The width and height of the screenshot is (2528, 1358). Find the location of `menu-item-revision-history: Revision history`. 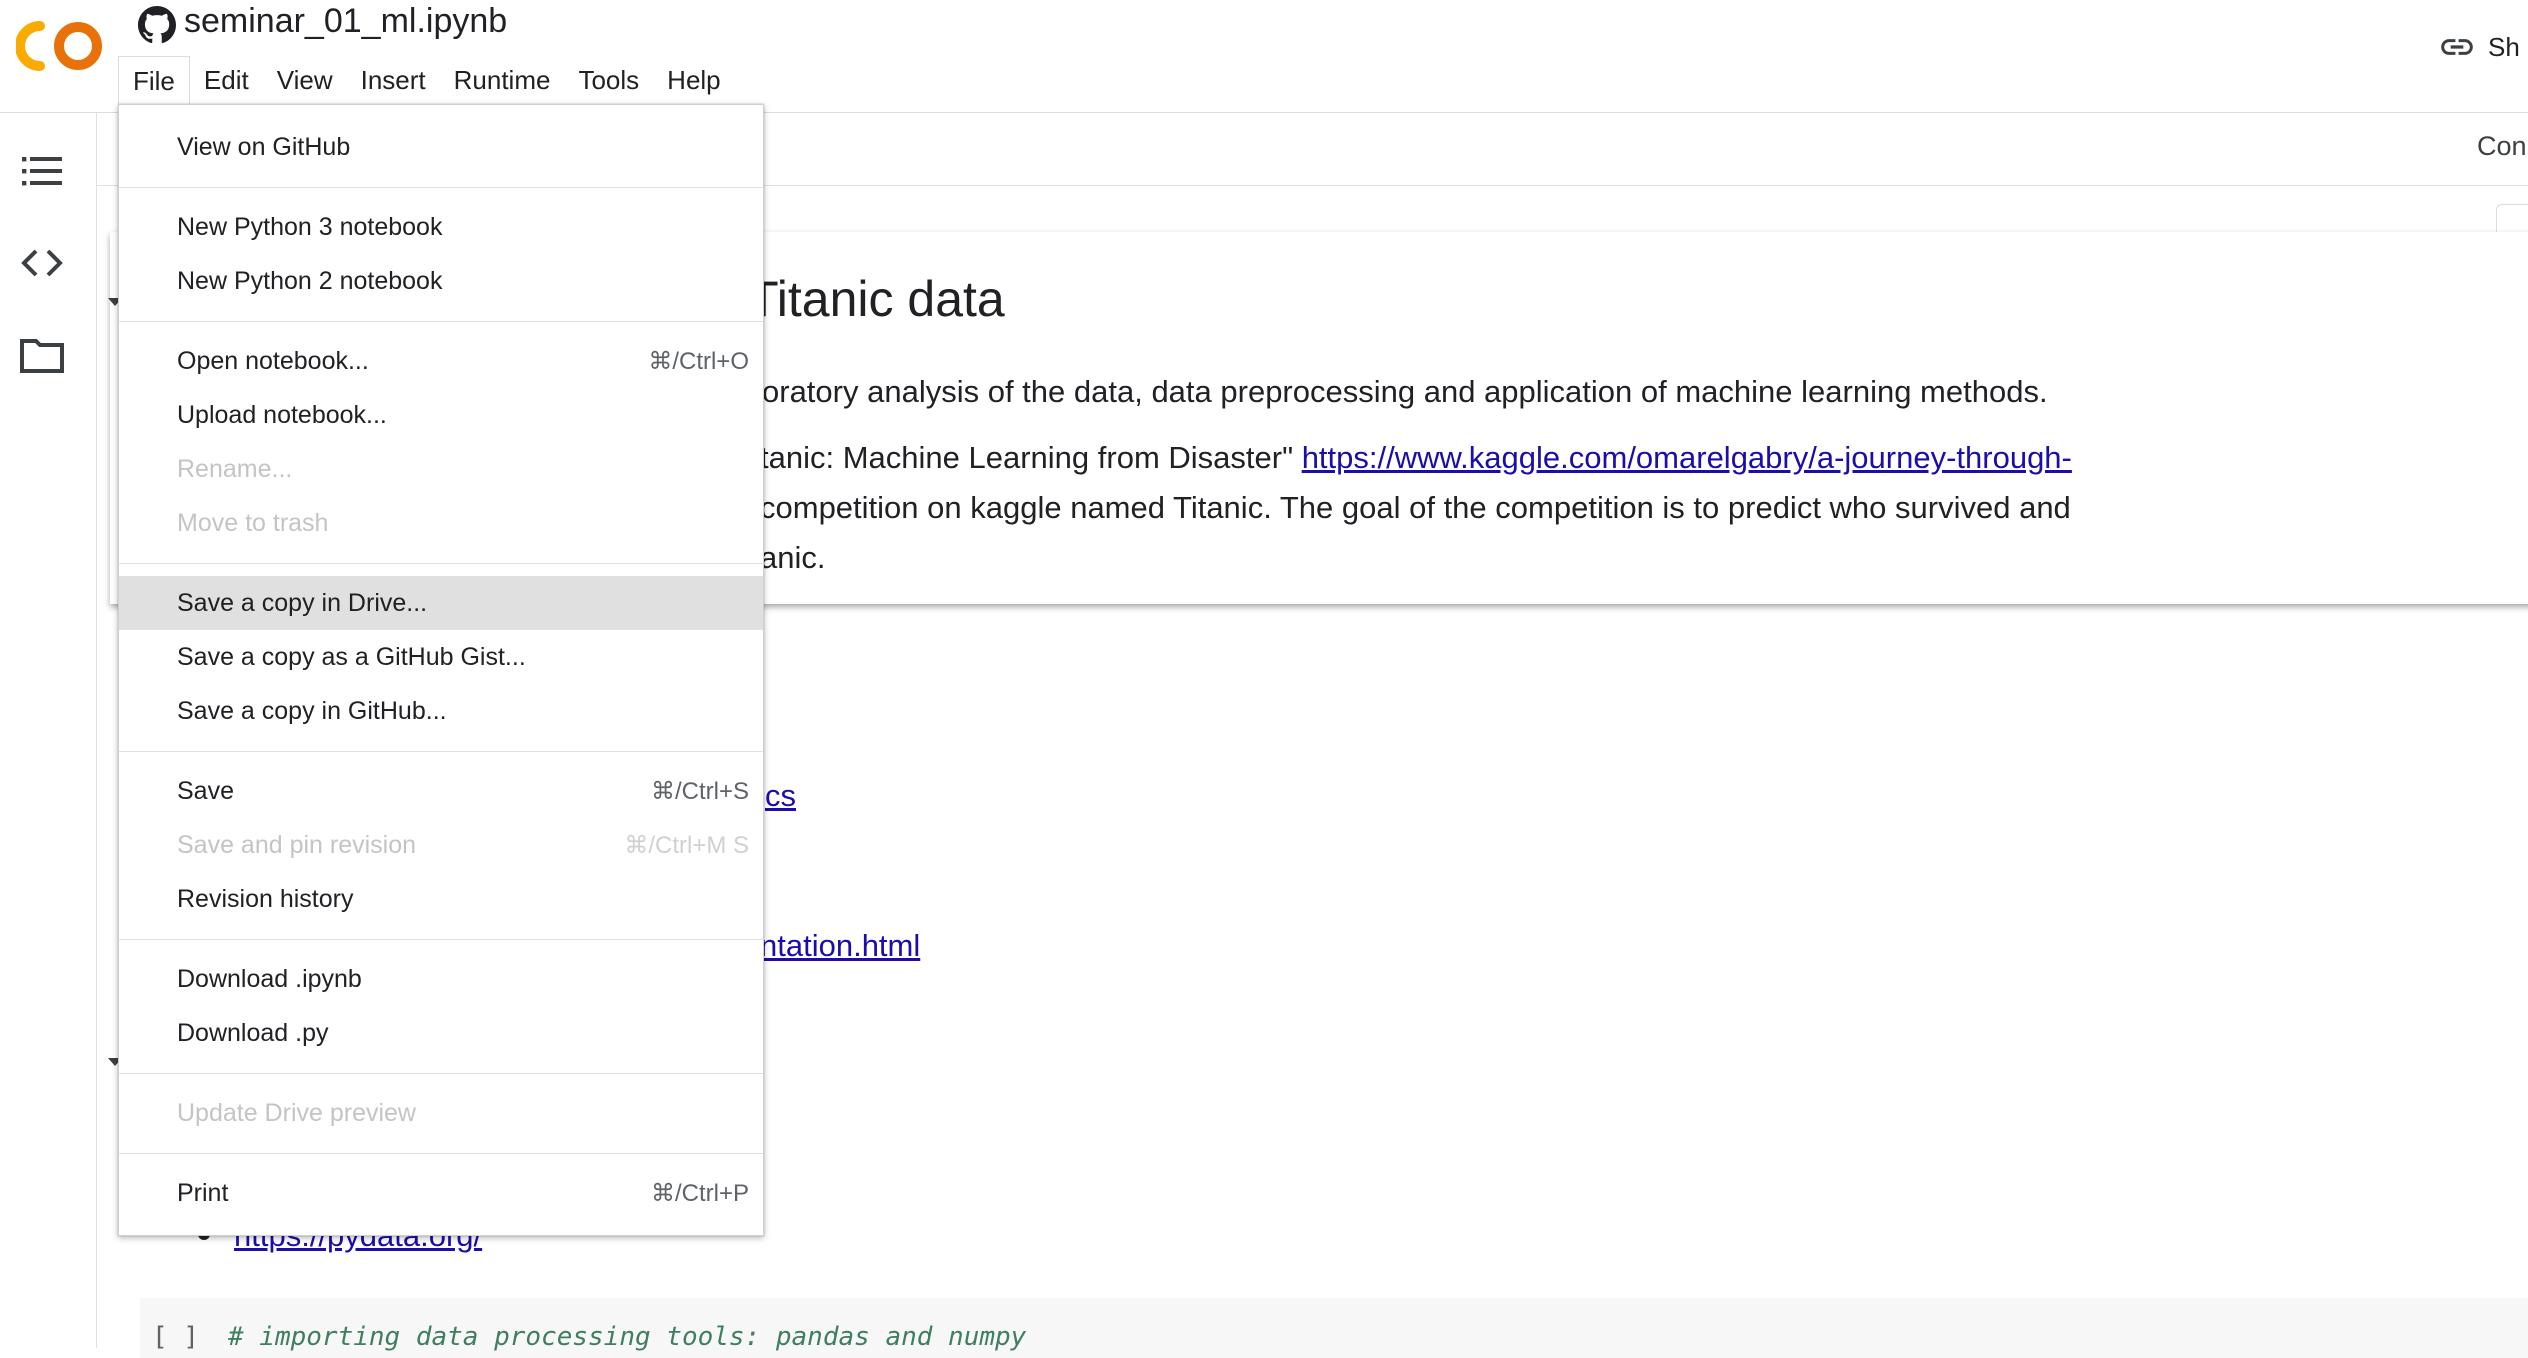

menu-item-revision-history: Revision history is located at coordinates (441, 899).